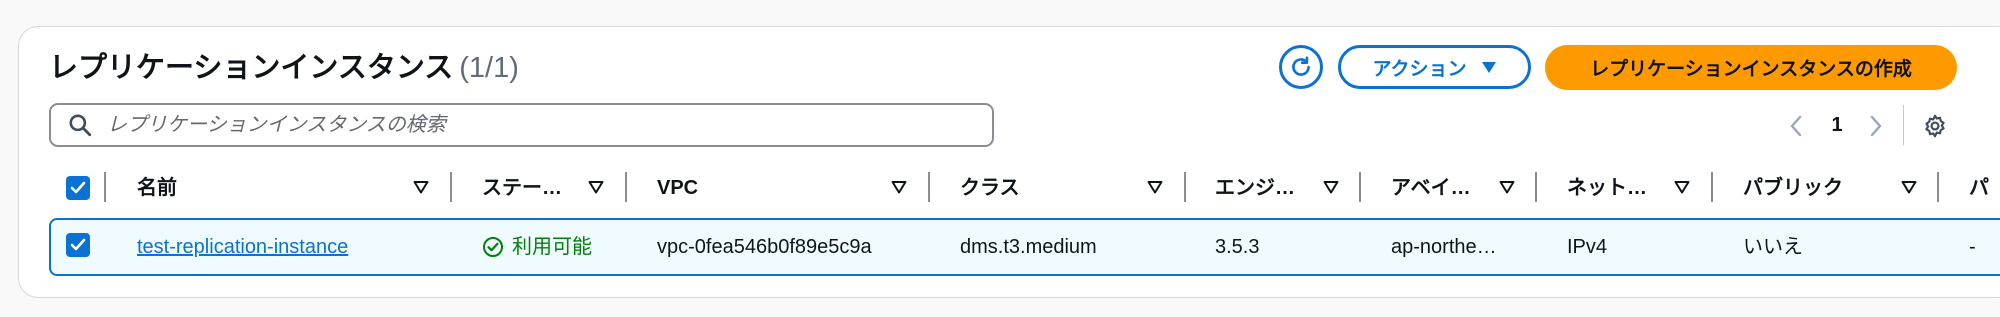 The height and width of the screenshot is (317, 2000). I want to click on truncated-cell: -, so click(1972, 247).